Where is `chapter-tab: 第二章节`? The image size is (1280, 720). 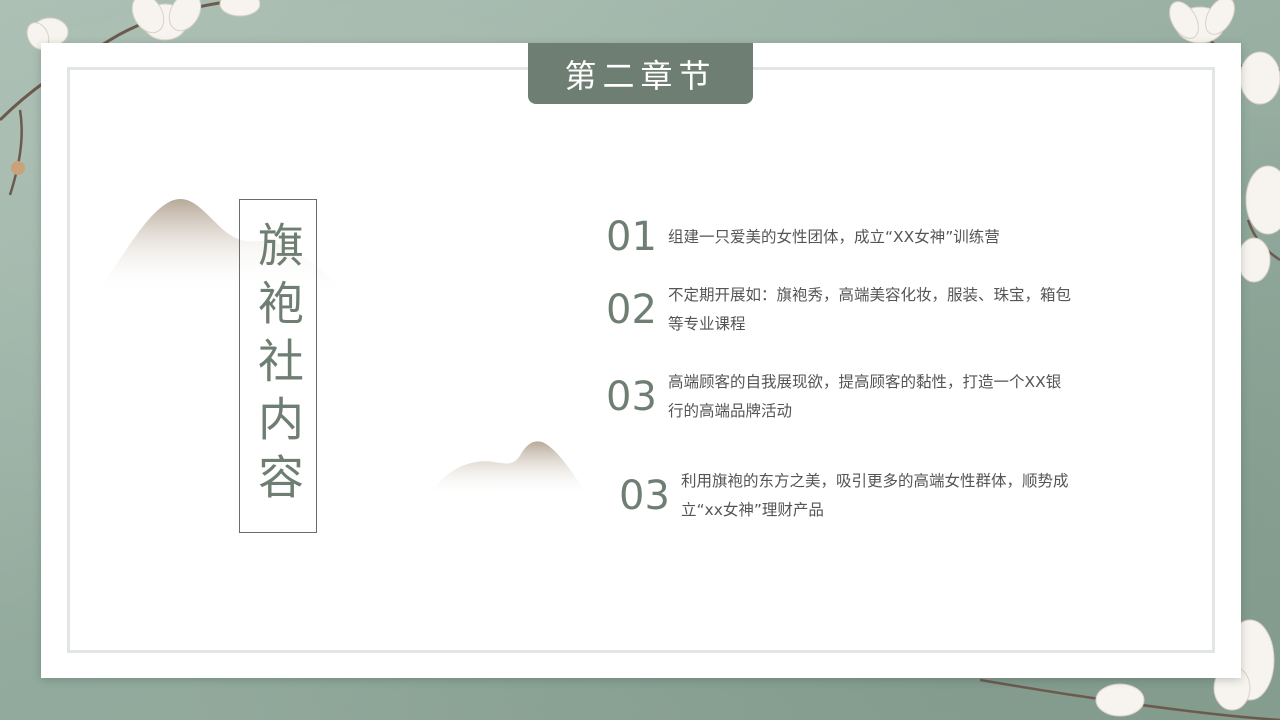
chapter-tab: 第二章节 is located at coordinates (640, 73).